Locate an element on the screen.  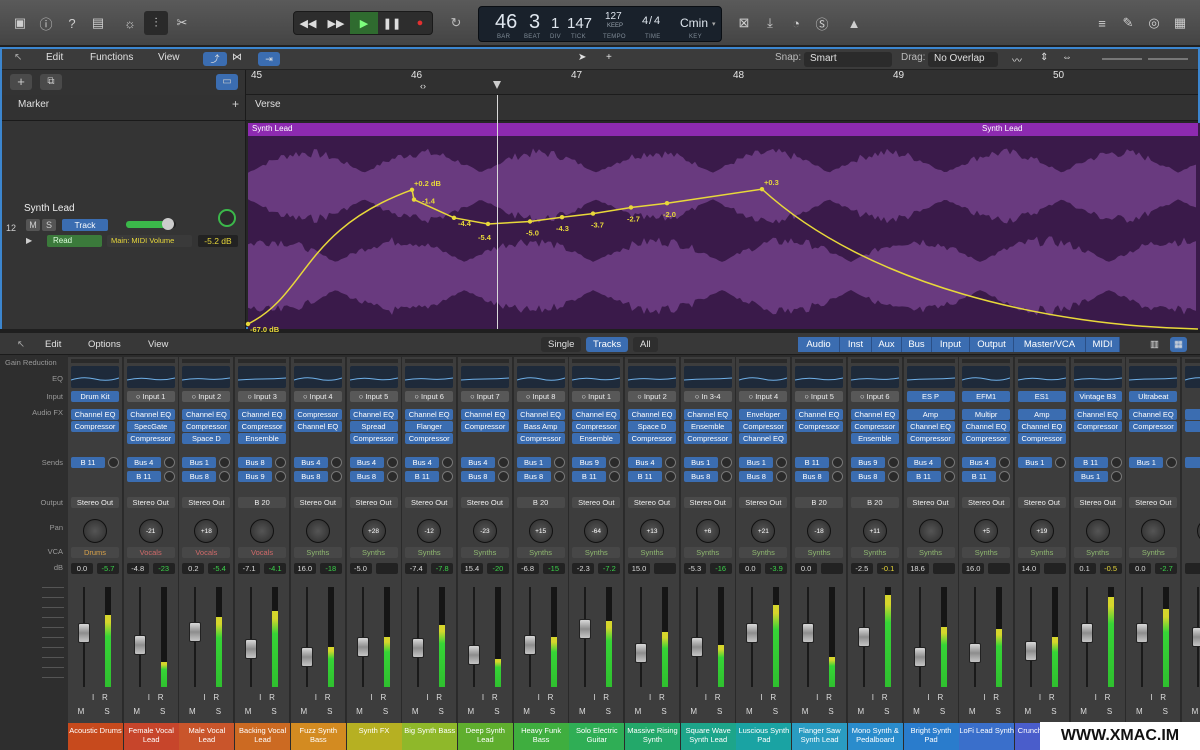
input-slot: ○ Input 1 is located at coordinates (596, 396).